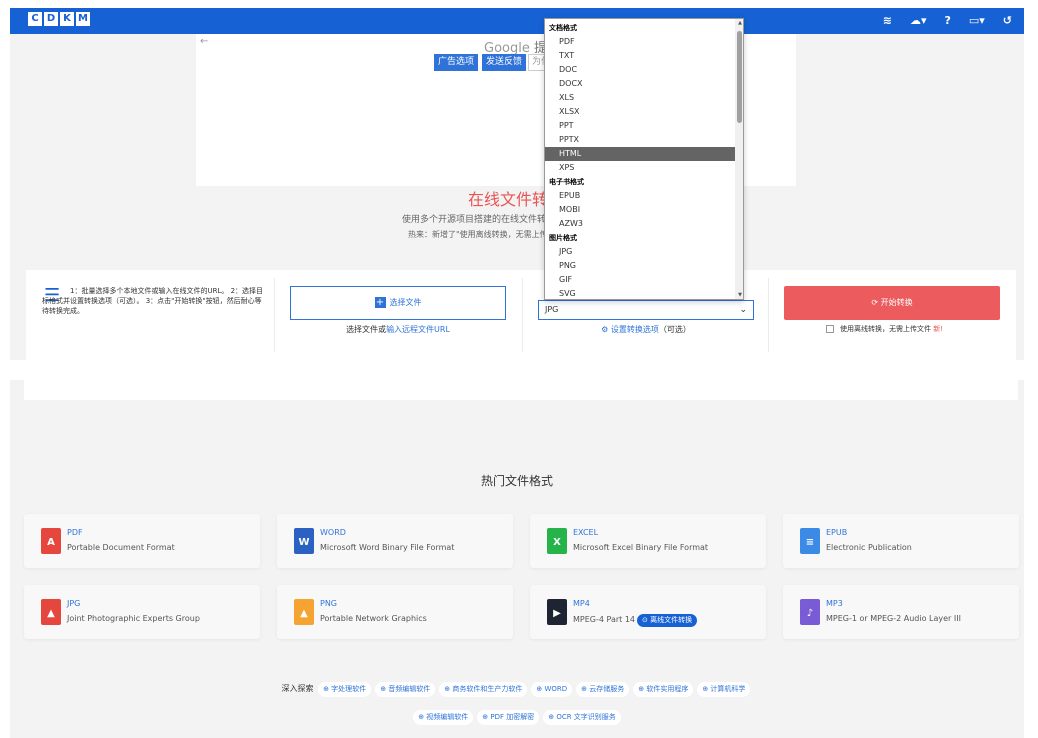 Image resolution: width=1038 pixels, height=738 pixels. I want to click on logo-letter-m: M, so click(83, 19).